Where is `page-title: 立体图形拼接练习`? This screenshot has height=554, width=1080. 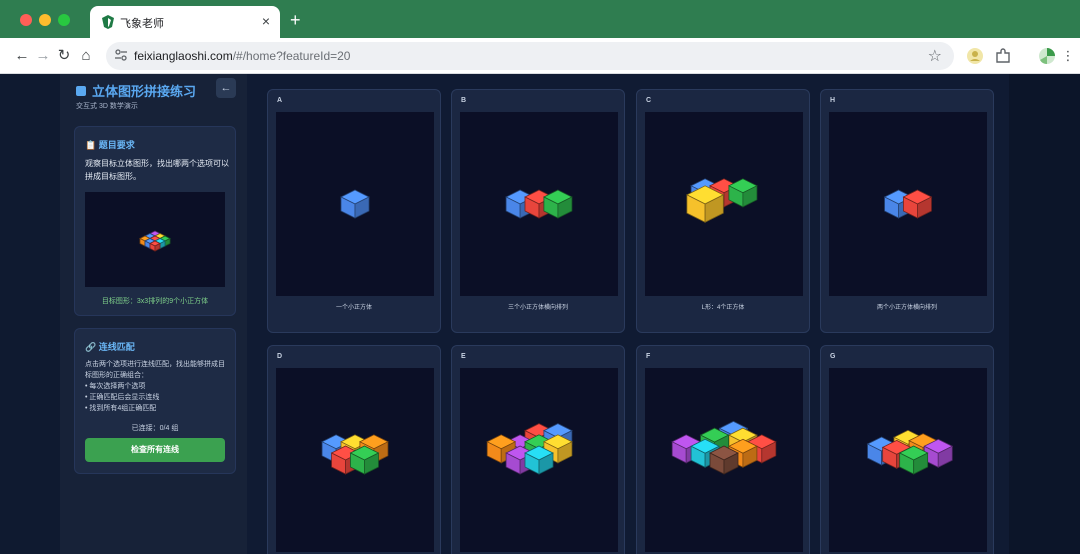 page-title: 立体图形拼接练习 is located at coordinates (136, 90).